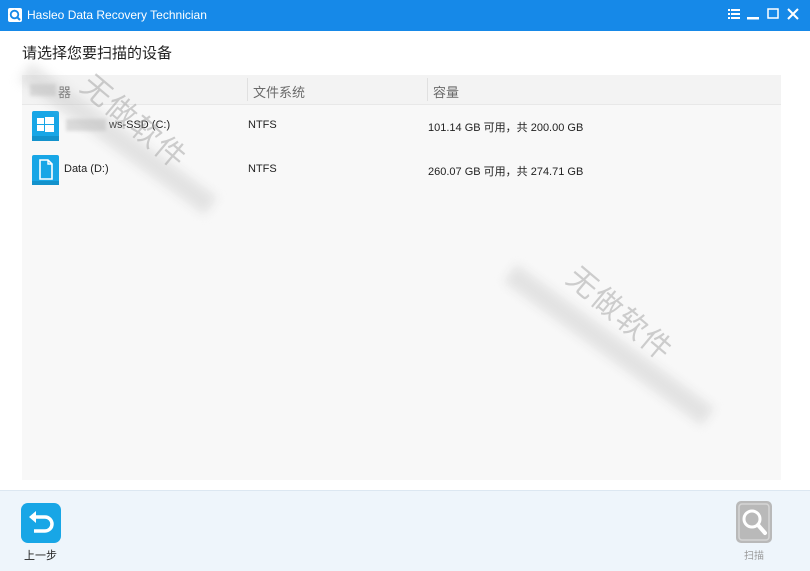 This screenshot has height=571, width=810. I want to click on scan-magnifier-icon, so click(754, 522).